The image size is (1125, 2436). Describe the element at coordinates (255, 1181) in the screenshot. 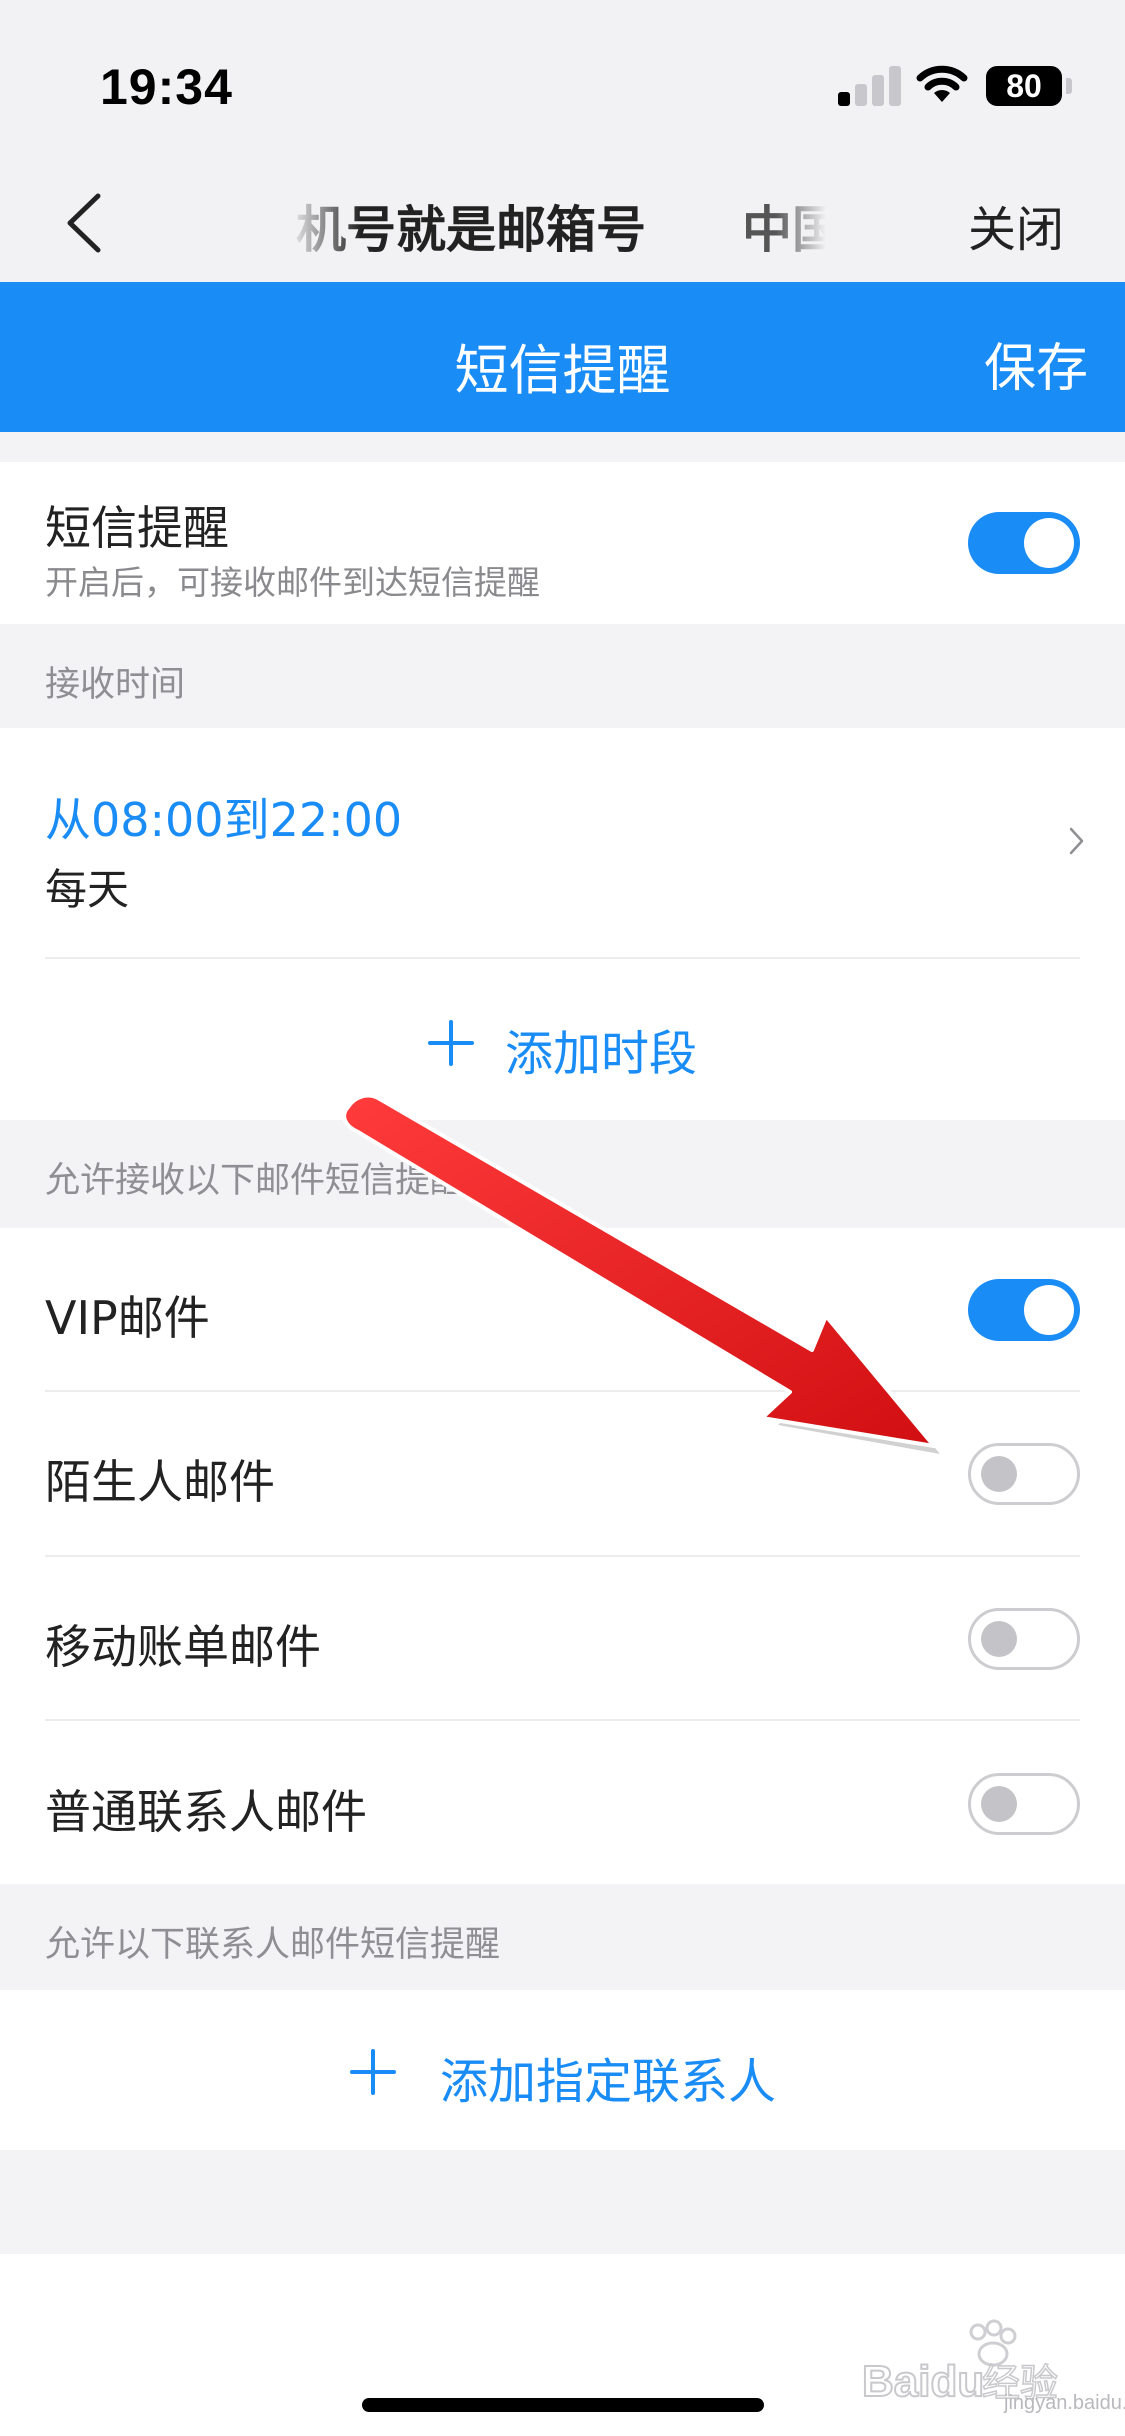

I see `allow-mail-header: 允许接收以下邮件短信提醒` at that location.